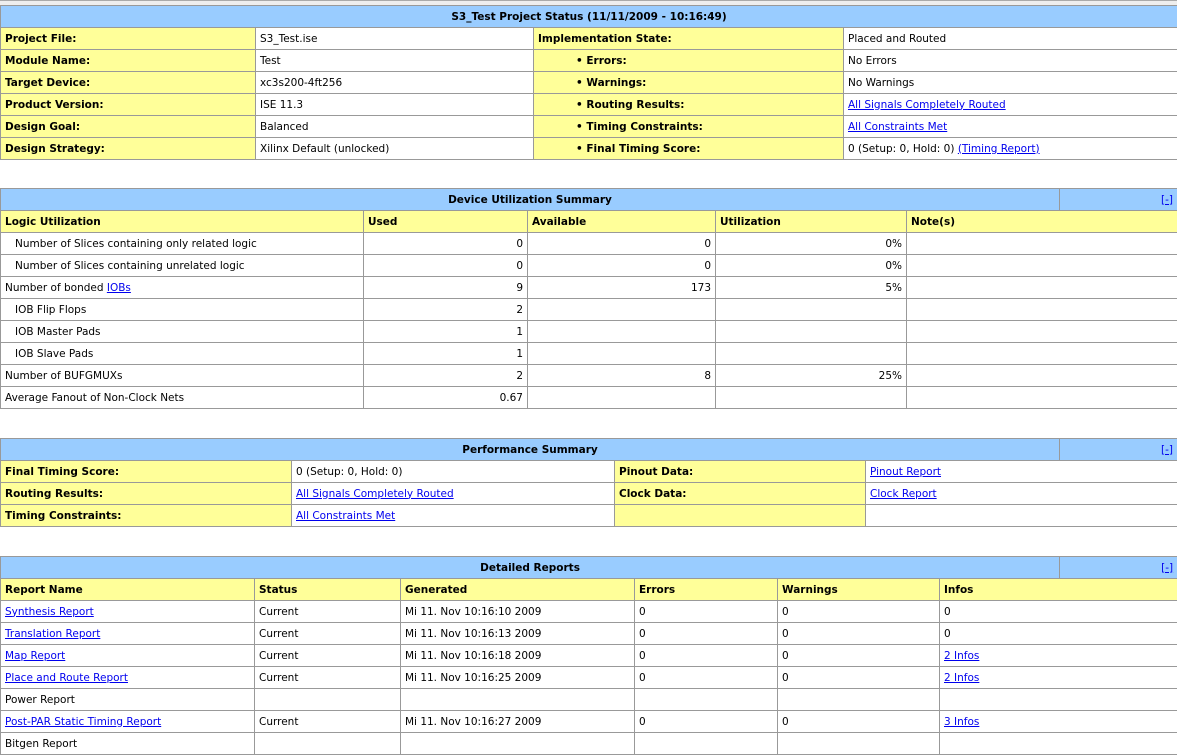 The height and width of the screenshot is (756, 1177). I want to click on table-title: Detailed Reports, so click(530, 567).